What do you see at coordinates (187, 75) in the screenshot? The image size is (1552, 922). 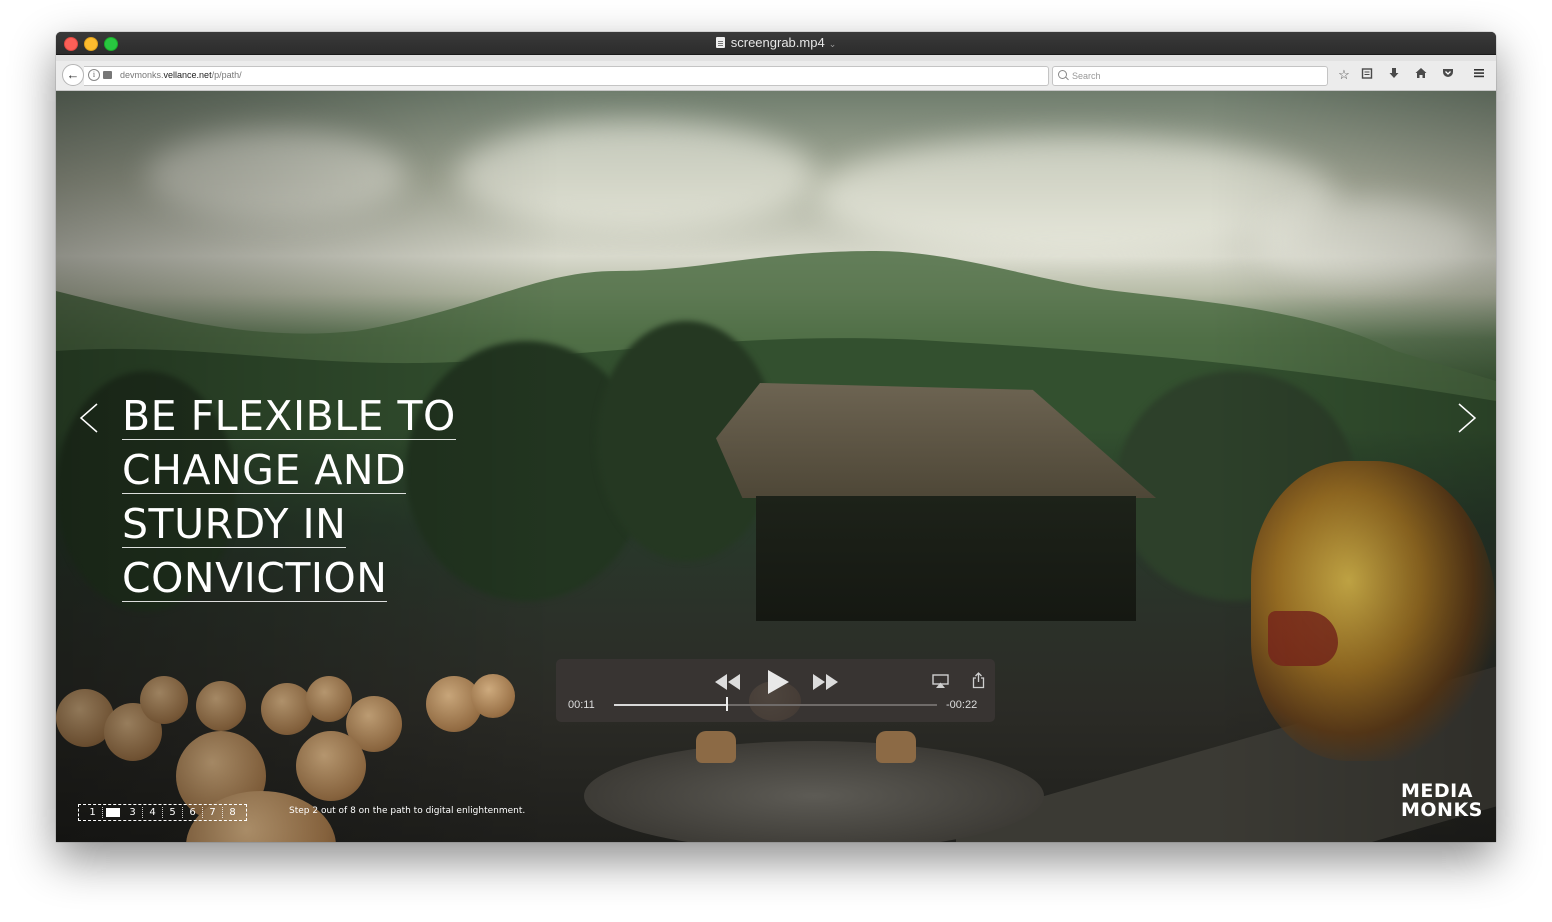 I see `url-host: vellance.net` at bounding box center [187, 75].